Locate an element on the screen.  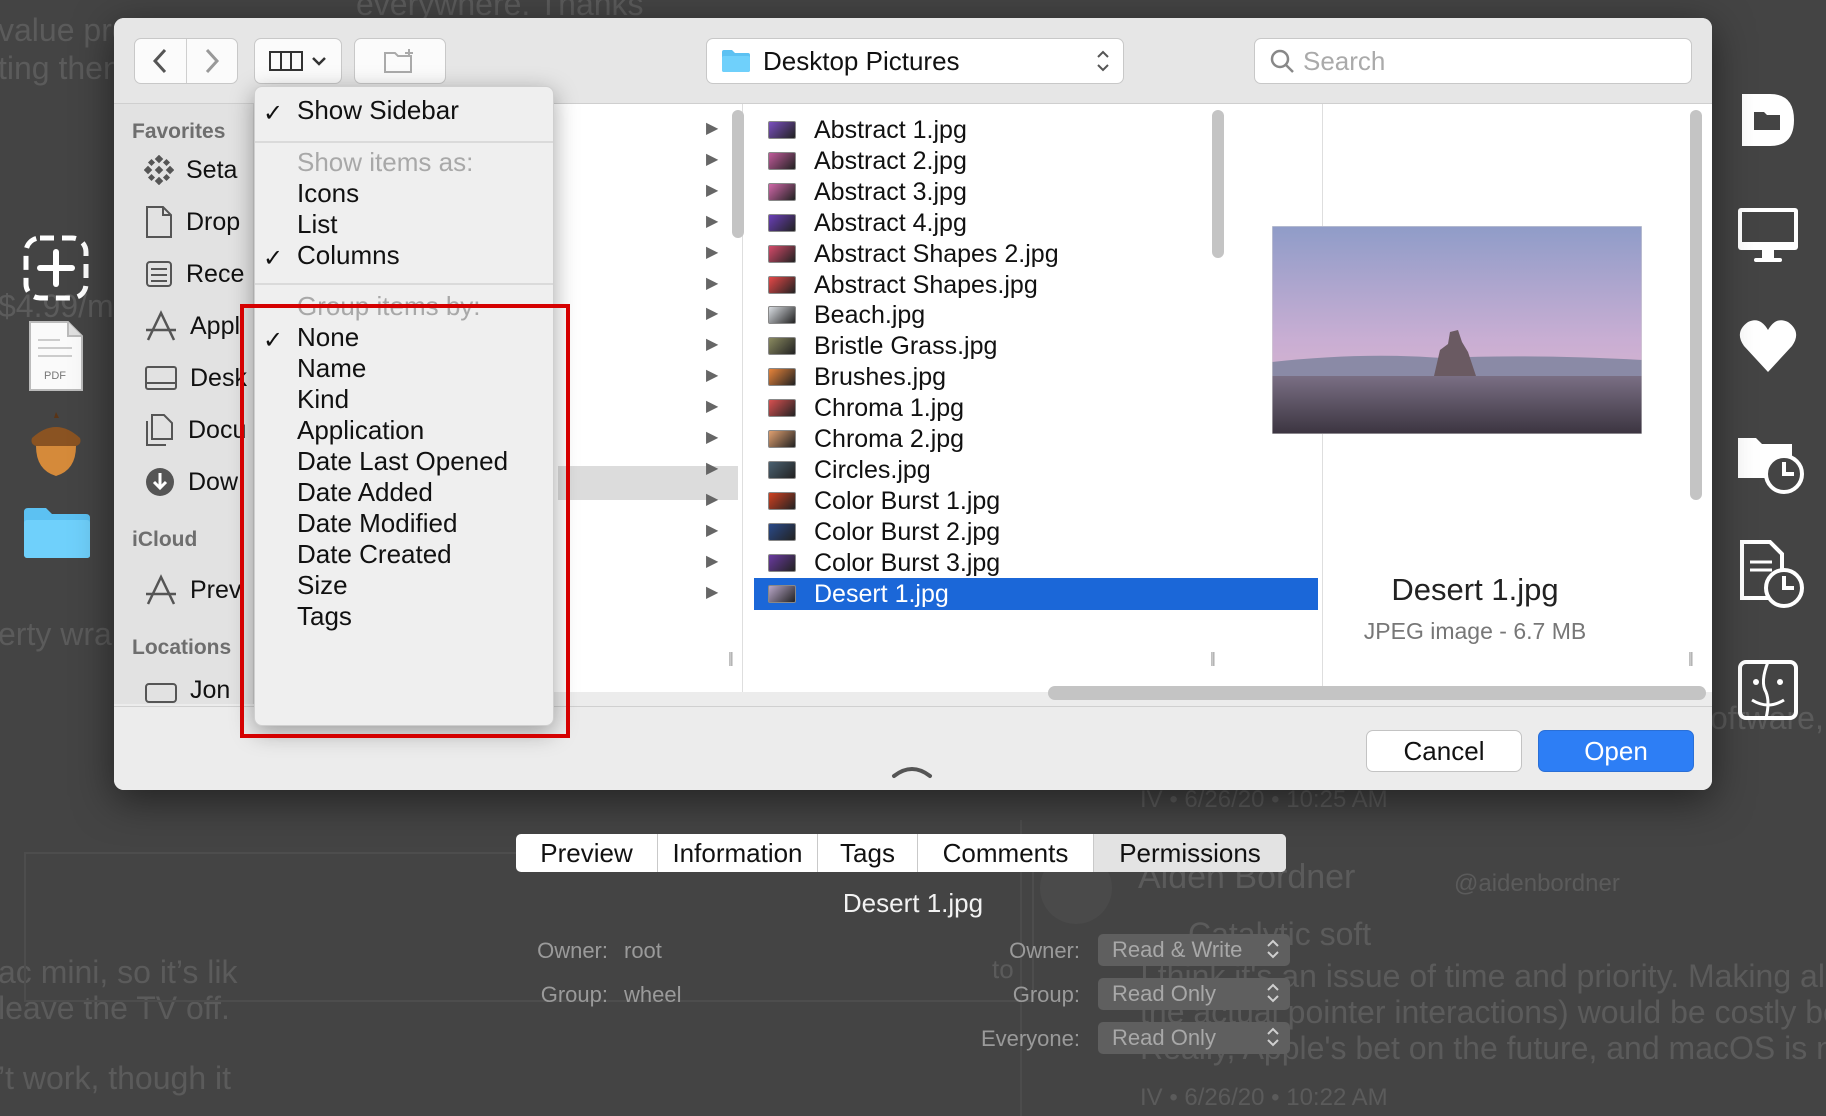
file-name: Circles.jpg is located at coordinates (872, 469).